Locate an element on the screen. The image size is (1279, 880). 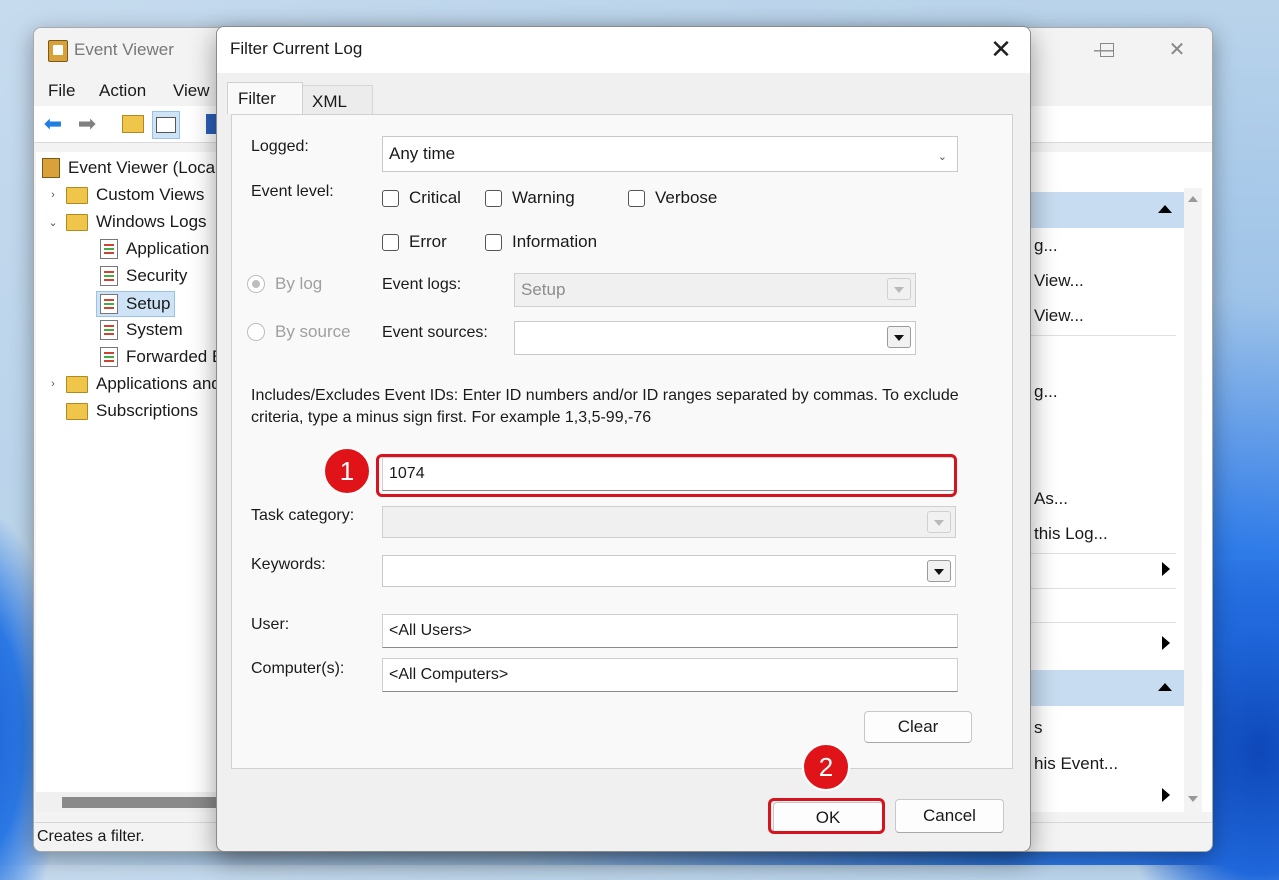
event-sources-select is located at coordinates (715, 338).